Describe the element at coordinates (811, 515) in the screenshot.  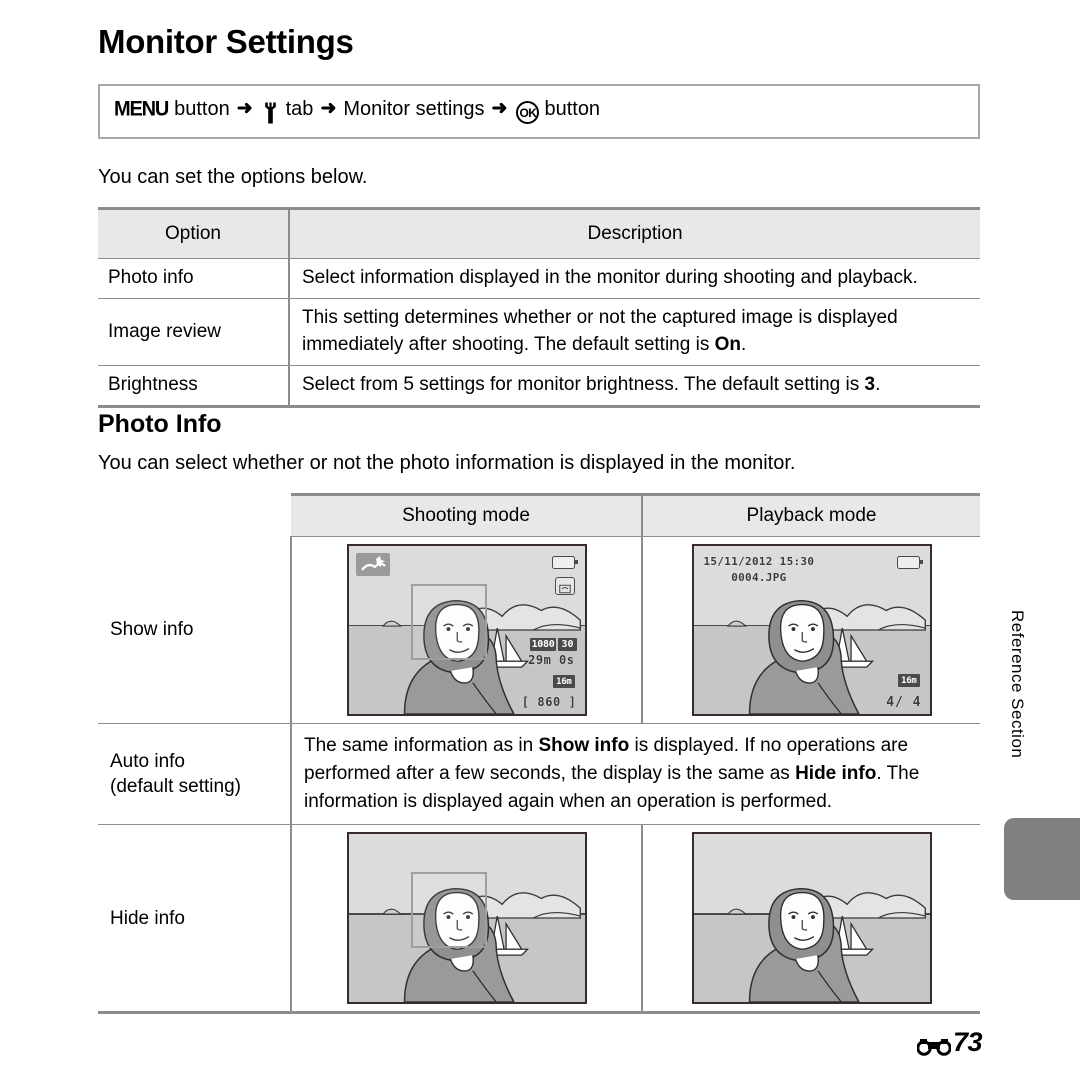
I see `header-playback-mode: Playback mode` at that location.